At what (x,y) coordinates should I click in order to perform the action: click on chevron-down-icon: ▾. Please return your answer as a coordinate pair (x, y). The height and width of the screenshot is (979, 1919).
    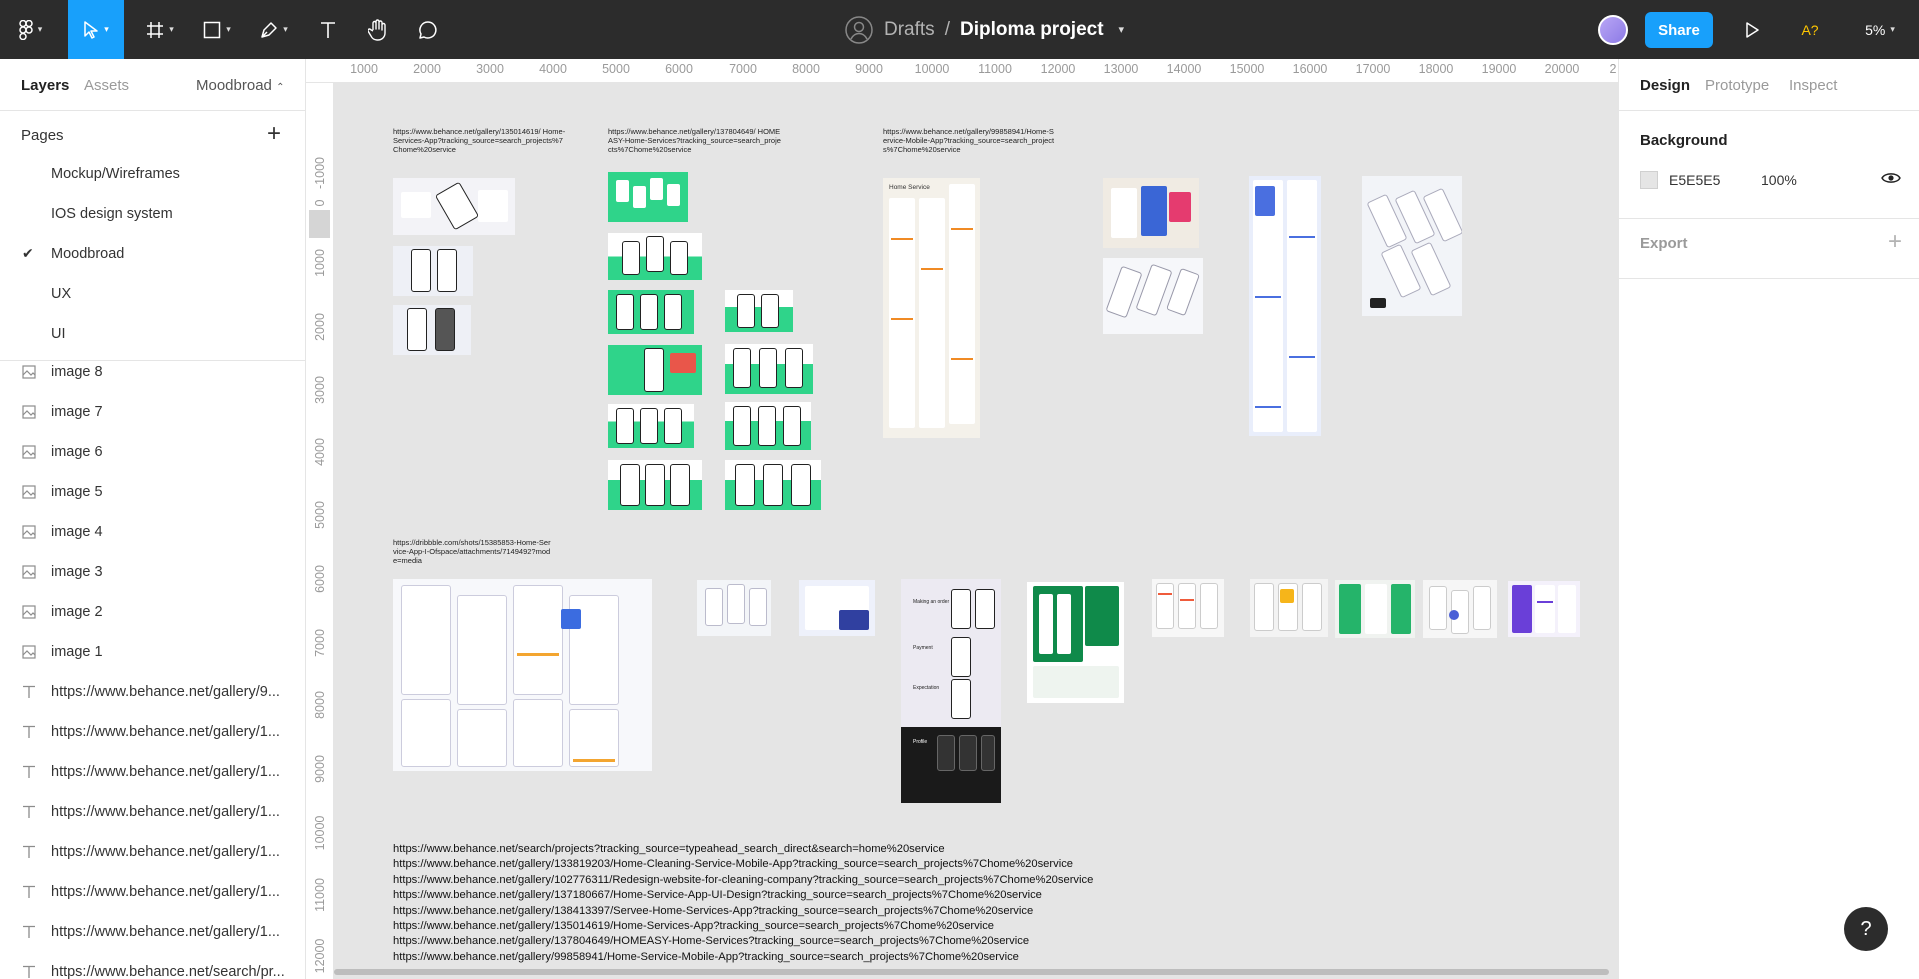
    Looking at the image, I should click on (1122, 29).